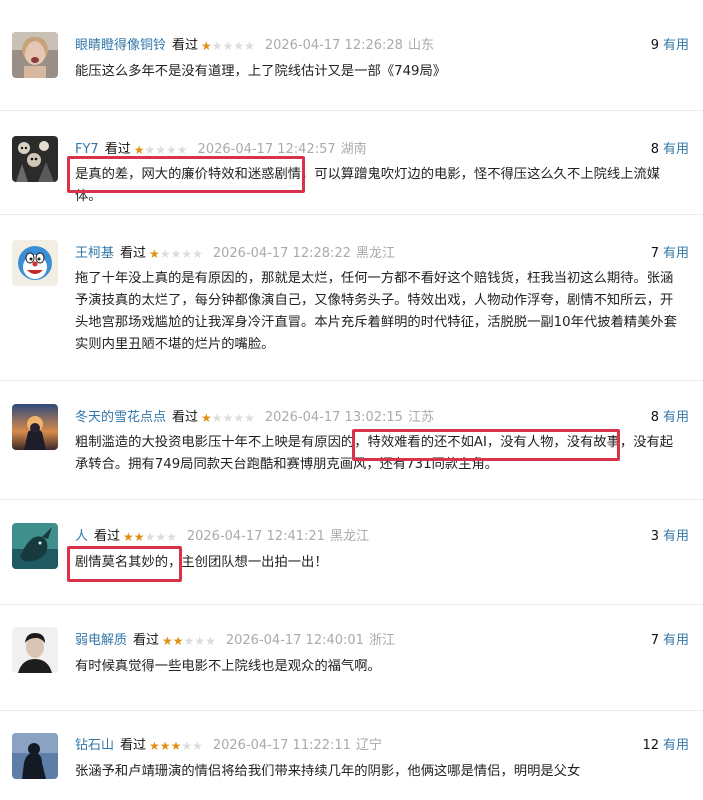  I want to click on review-time: 2026-04-17 11:22:11, so click(281, 745).